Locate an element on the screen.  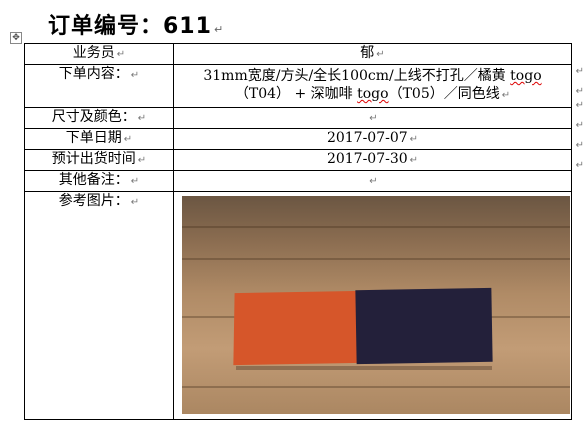
order-date-label: 下单日期 ↵ is located at coordinates (99, 139).